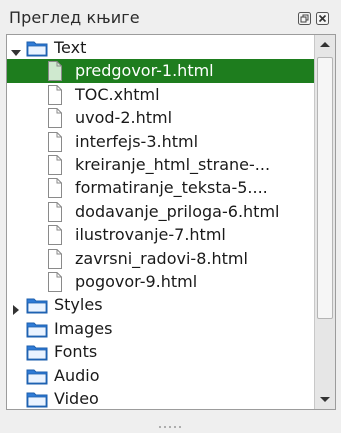 This screenshot has height=433, width=341. What do you see at coordinates (325, 45) in the screenshot?
I see `scroll-up-button` at bounding box center [325, 45].